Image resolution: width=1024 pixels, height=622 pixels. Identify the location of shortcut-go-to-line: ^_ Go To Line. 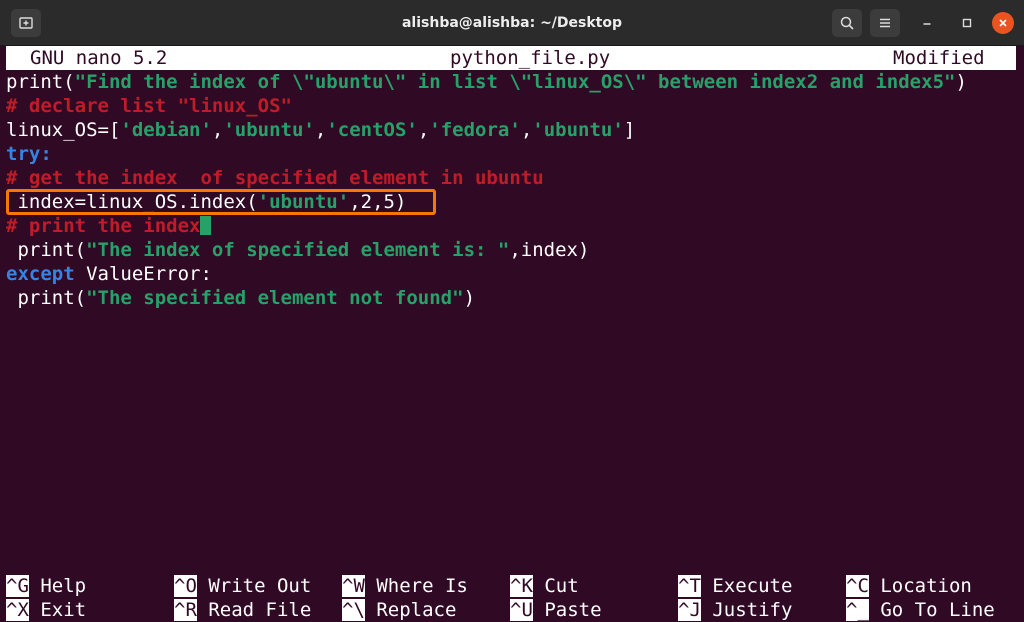
(920, 610).